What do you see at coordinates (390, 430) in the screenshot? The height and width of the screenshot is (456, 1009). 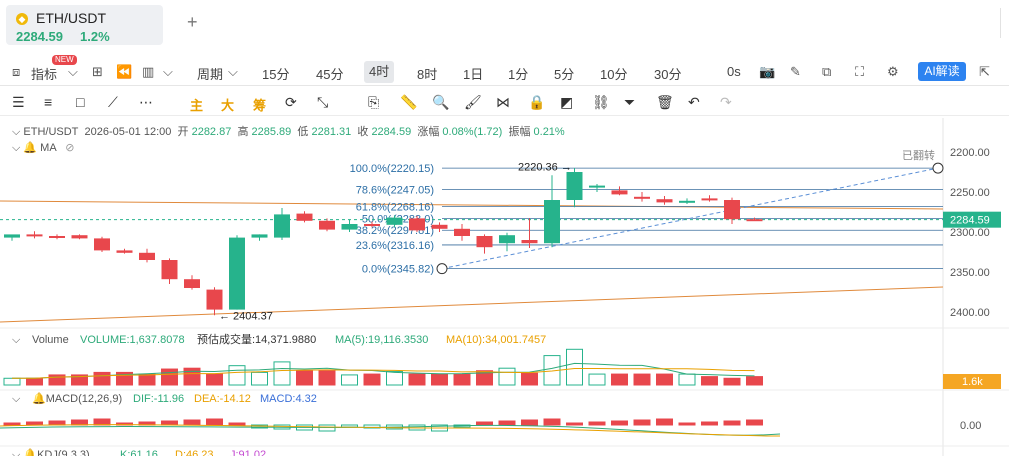 I see `macd-dif-line` at bounding box center [390, 430].